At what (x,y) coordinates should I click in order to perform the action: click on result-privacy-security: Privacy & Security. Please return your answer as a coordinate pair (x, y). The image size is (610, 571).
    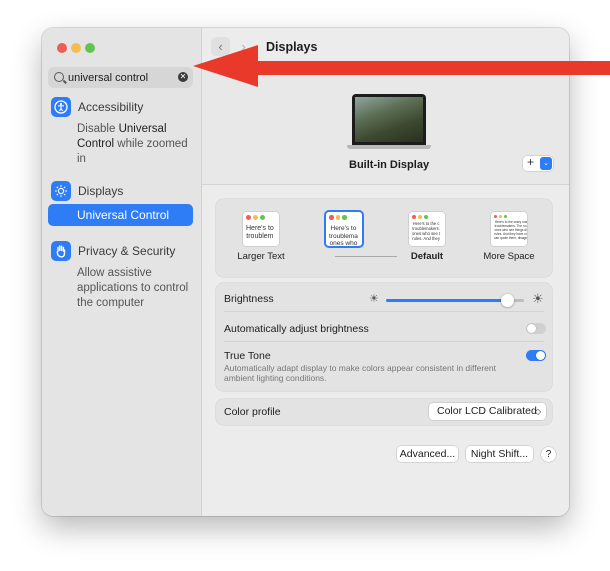
    Looking at the image, I should click on (113, 251).